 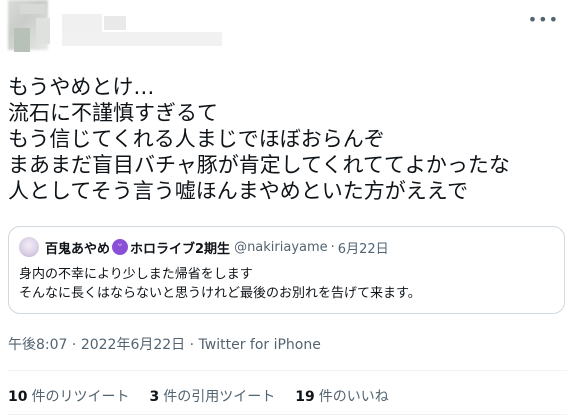 I want to click on blurred-handle, so click(x=142, y=39).